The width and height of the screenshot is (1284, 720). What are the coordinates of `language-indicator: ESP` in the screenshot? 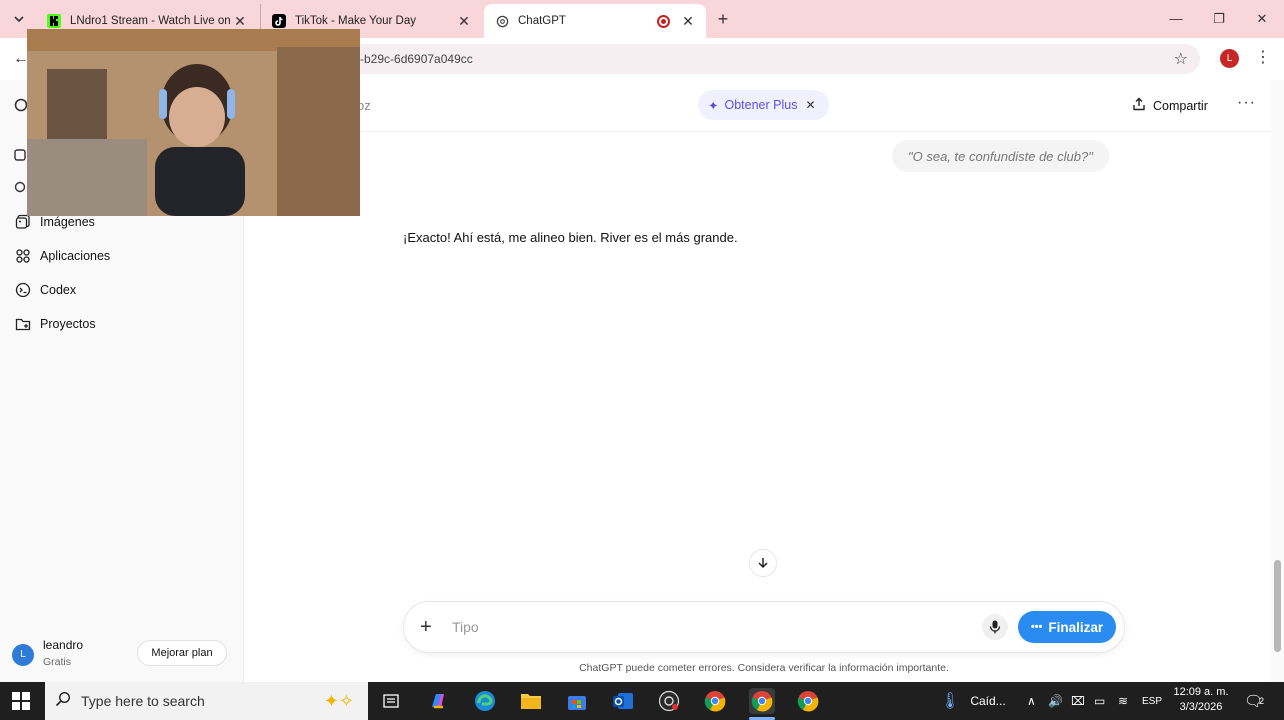 It's located at (1152, 701).